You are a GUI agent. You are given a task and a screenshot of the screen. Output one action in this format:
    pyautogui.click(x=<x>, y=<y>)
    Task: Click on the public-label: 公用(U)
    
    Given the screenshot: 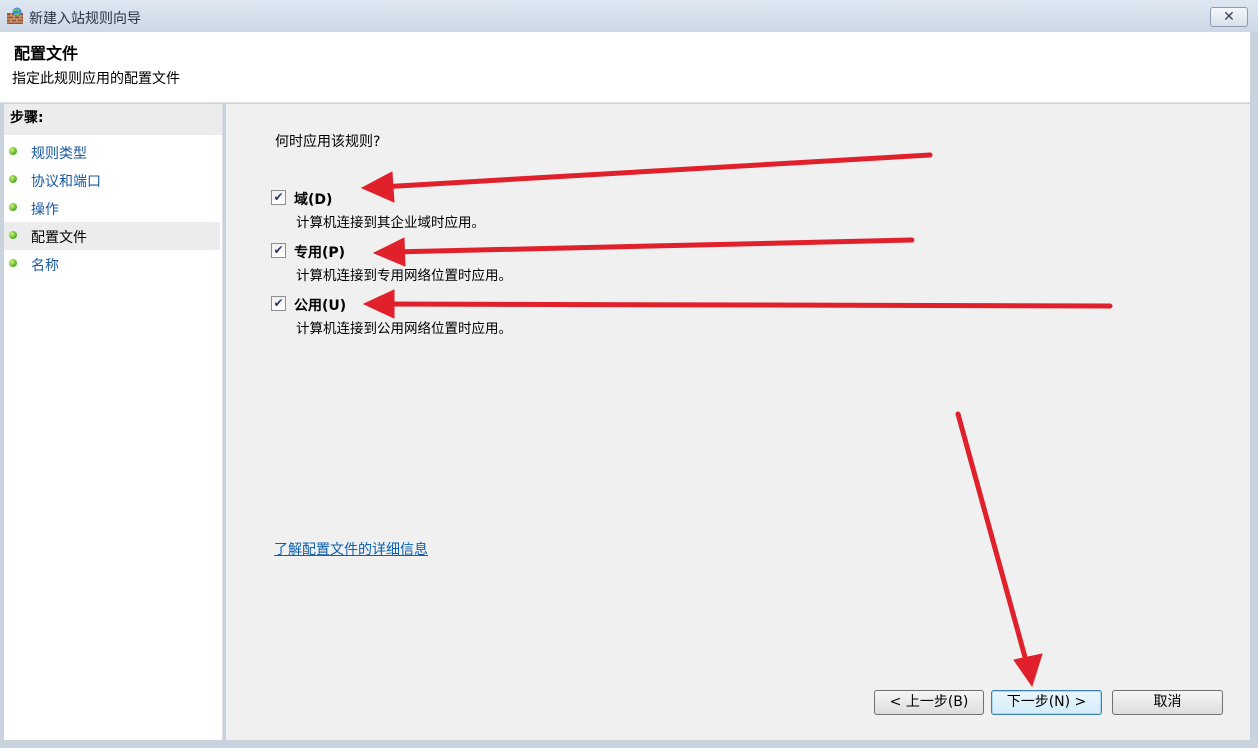 What is the action you would take?
    pyautogui.click(x=320, y=305)
    